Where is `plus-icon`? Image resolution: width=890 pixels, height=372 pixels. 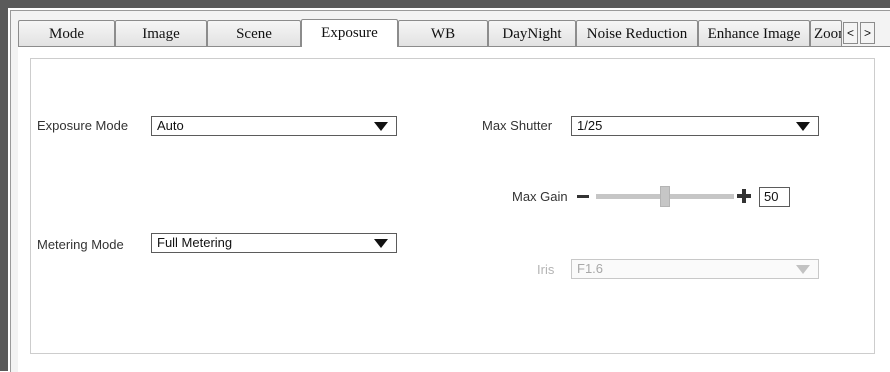 plus-icon is located at coordinates (744, 196).